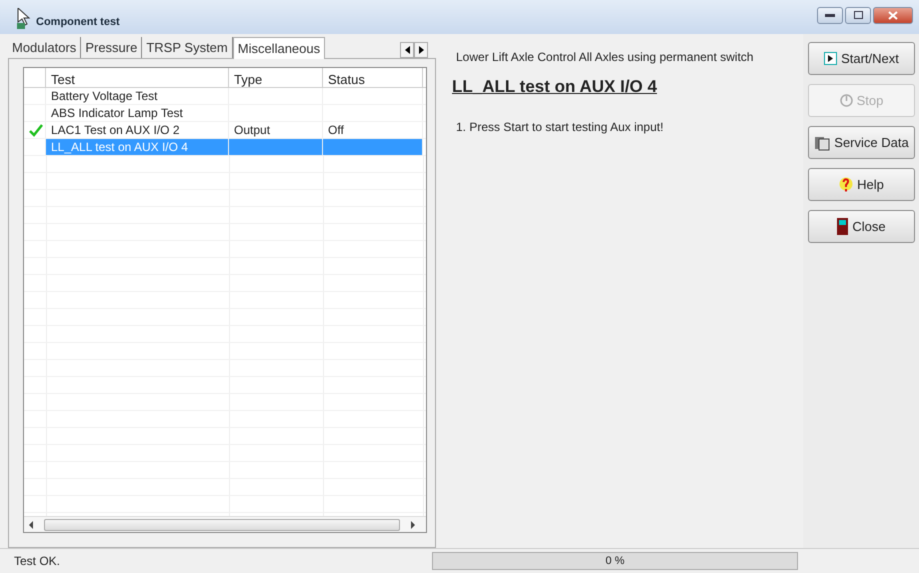 This screenshot has width=919, height=573. What do you see at coordinates (861, 142) in the screenshot?
I see `action-button: Service Data` at bounding box center [861, 142].